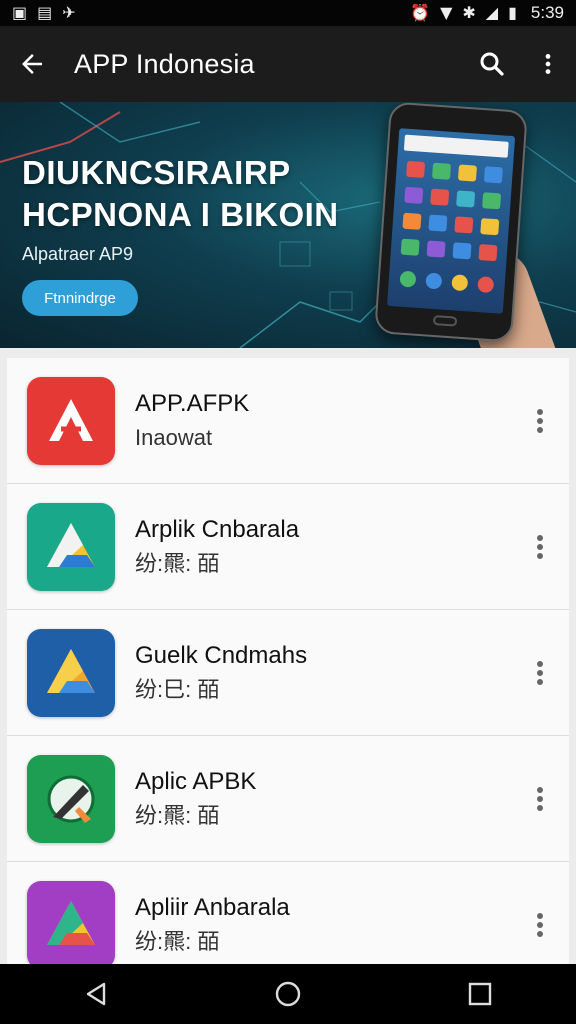 The width and height of the screenshot is (576, 1024). What do you see at coordinates (217, 529) in the screenshot?
I see `app-name: Arplik Cnbarala` at bounding box center [217, 529].